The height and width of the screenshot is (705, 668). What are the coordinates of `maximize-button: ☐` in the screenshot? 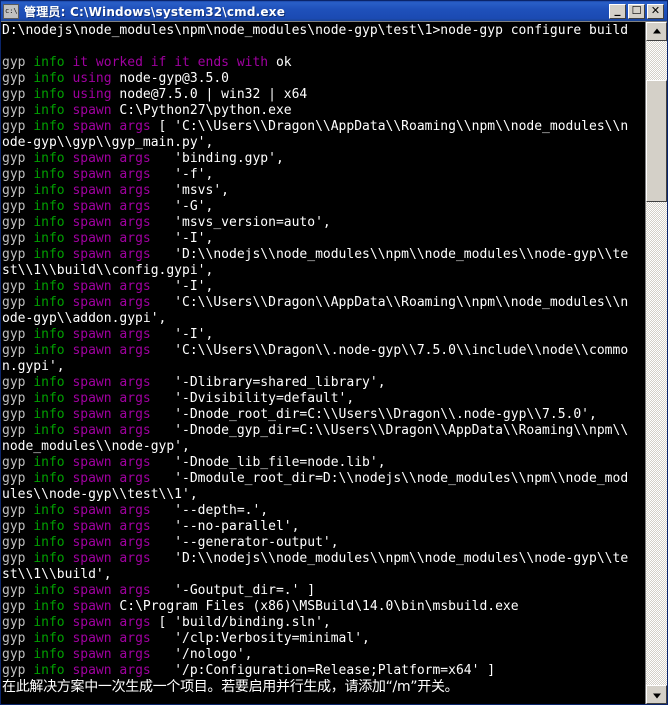 It's located at (636, 11).